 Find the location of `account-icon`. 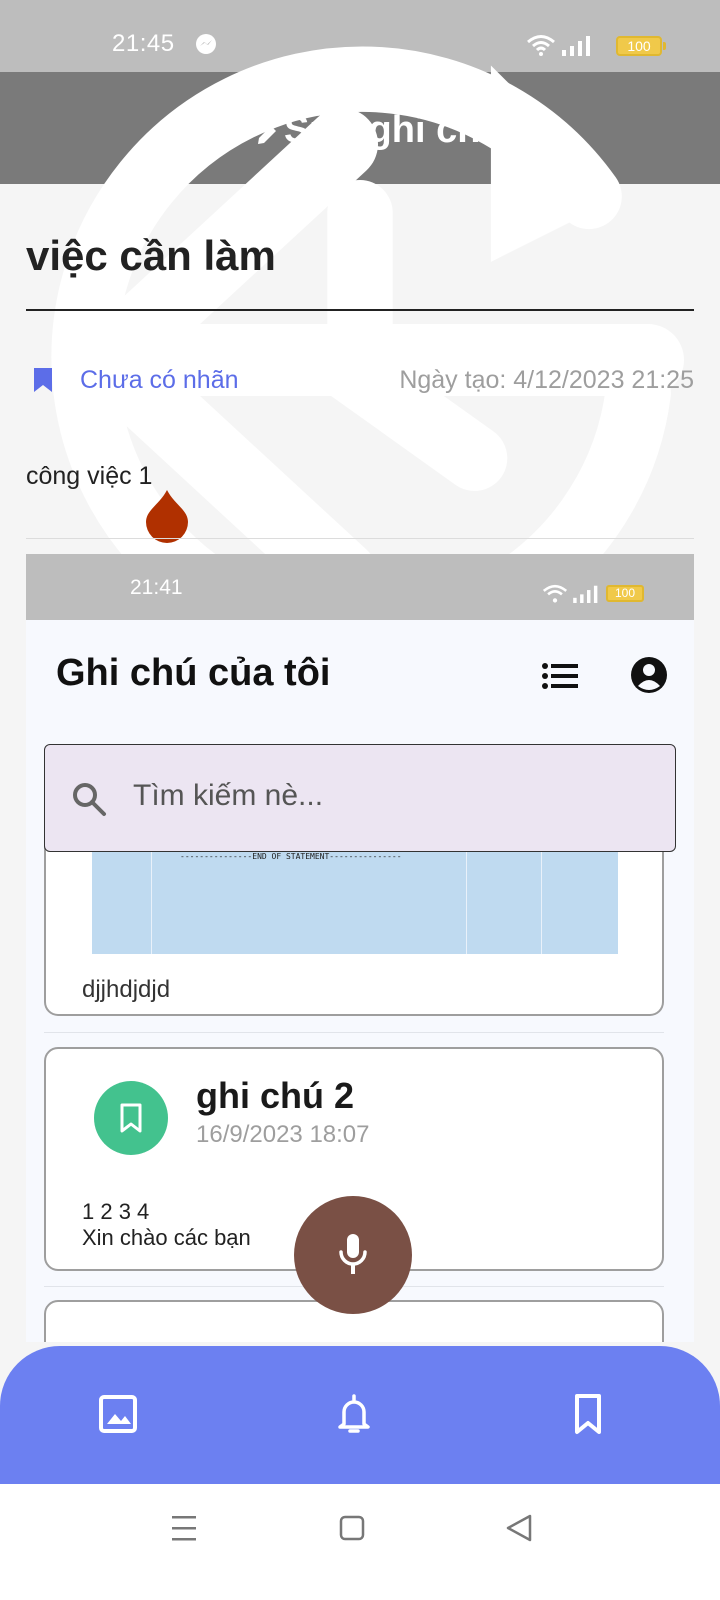

account-icon is located at coordinates (649, 675).